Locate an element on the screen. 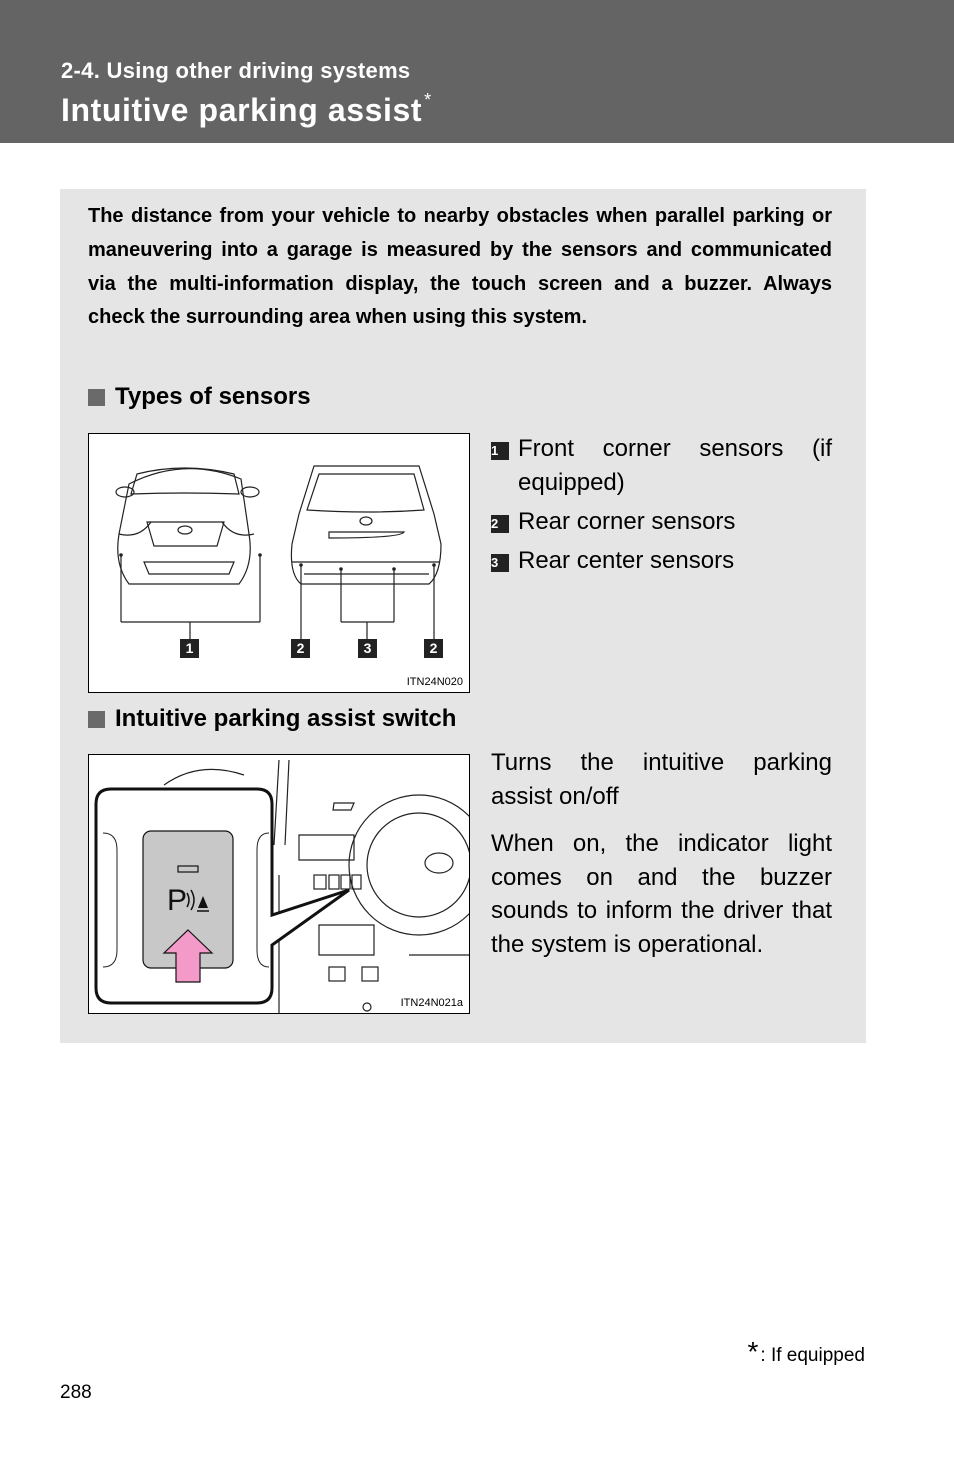 The width and height of the screenshot is (954, 1475). sensor-location-figure: 1 2 3 2 ITN24N020 is located at coordinates (279, 563).